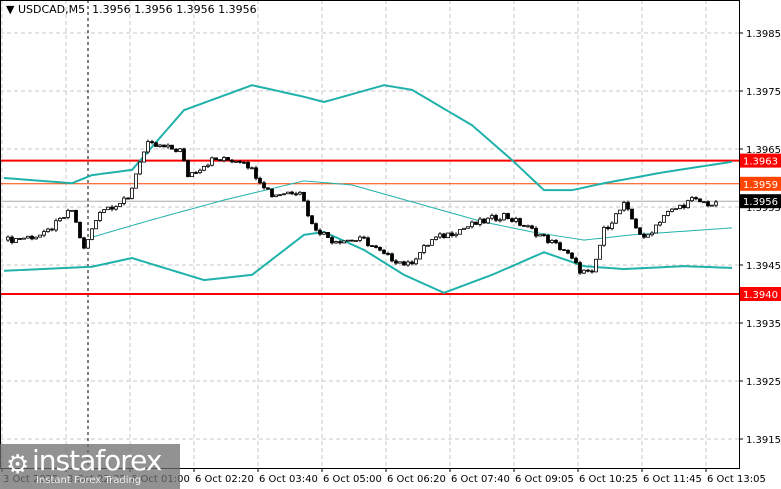  Describe the element at coordinates (736, 479) in the screenshot. I see `x-tick-label: 6 Oct 13:05` at that location.